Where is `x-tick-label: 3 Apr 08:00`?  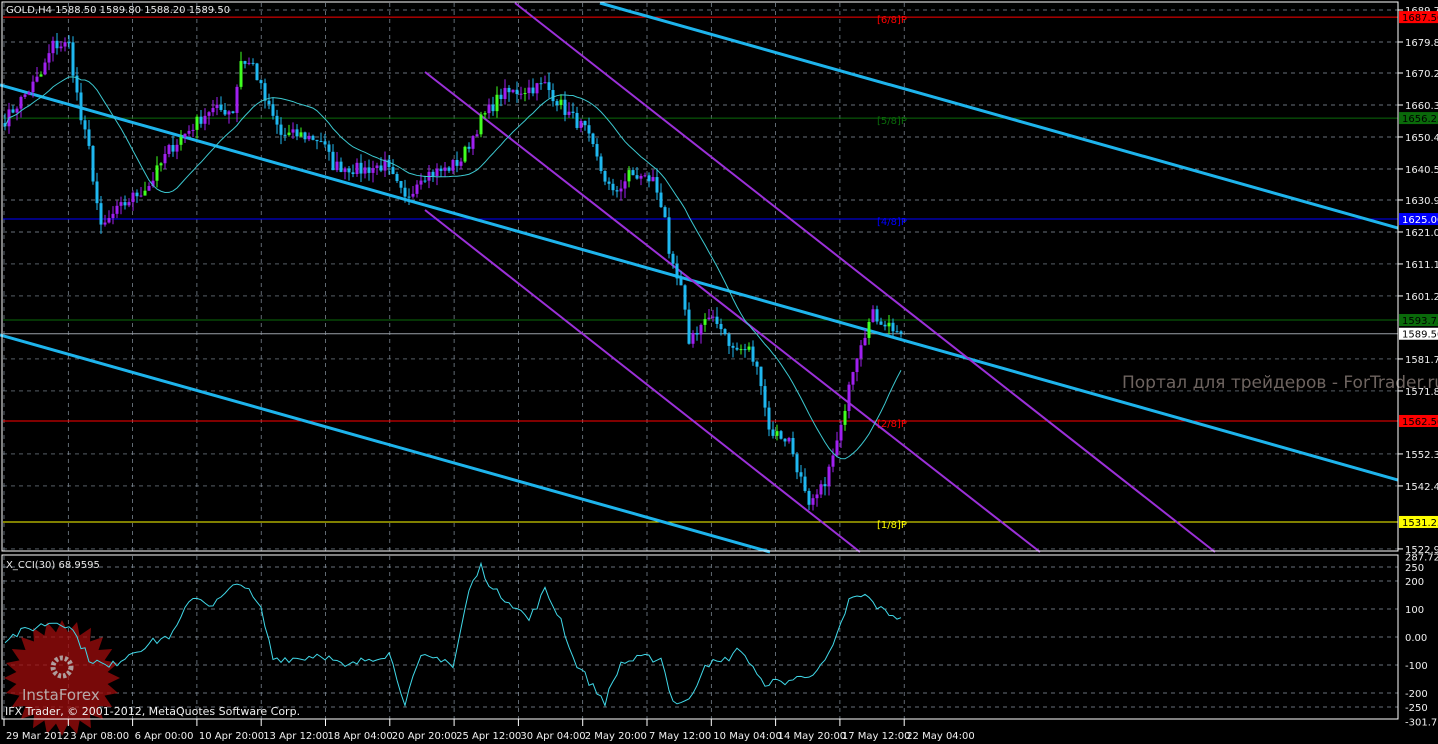 x-tick-label: 3 Apr 08:00 is located at coordinates (99, 736).